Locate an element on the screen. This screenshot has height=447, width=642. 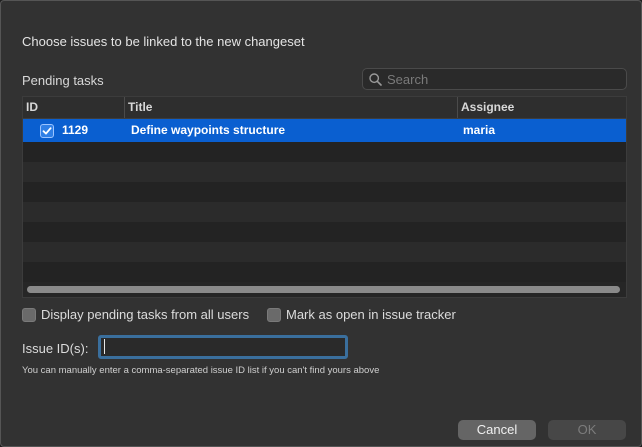
display-all-users-option: Display pending tasks from all users is located at coordinates (135, 314).